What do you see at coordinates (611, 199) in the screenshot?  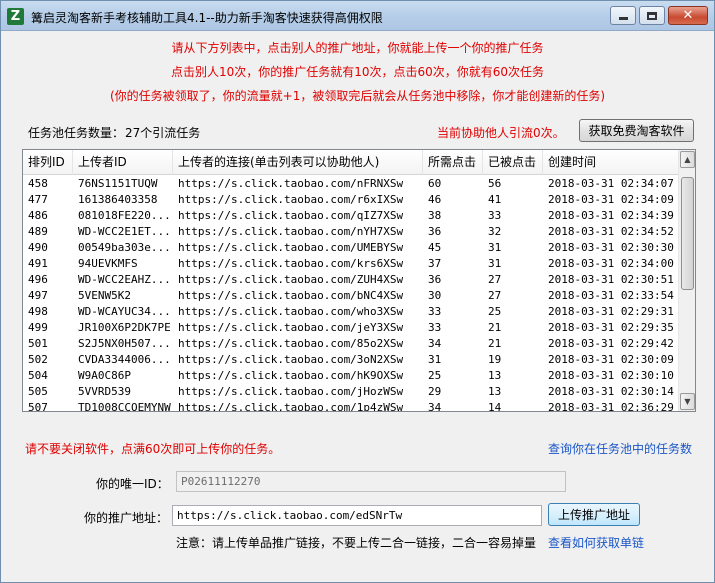 I see `cell-created: 2018-03-31 02:34:09` at bounding box center [611, 199].